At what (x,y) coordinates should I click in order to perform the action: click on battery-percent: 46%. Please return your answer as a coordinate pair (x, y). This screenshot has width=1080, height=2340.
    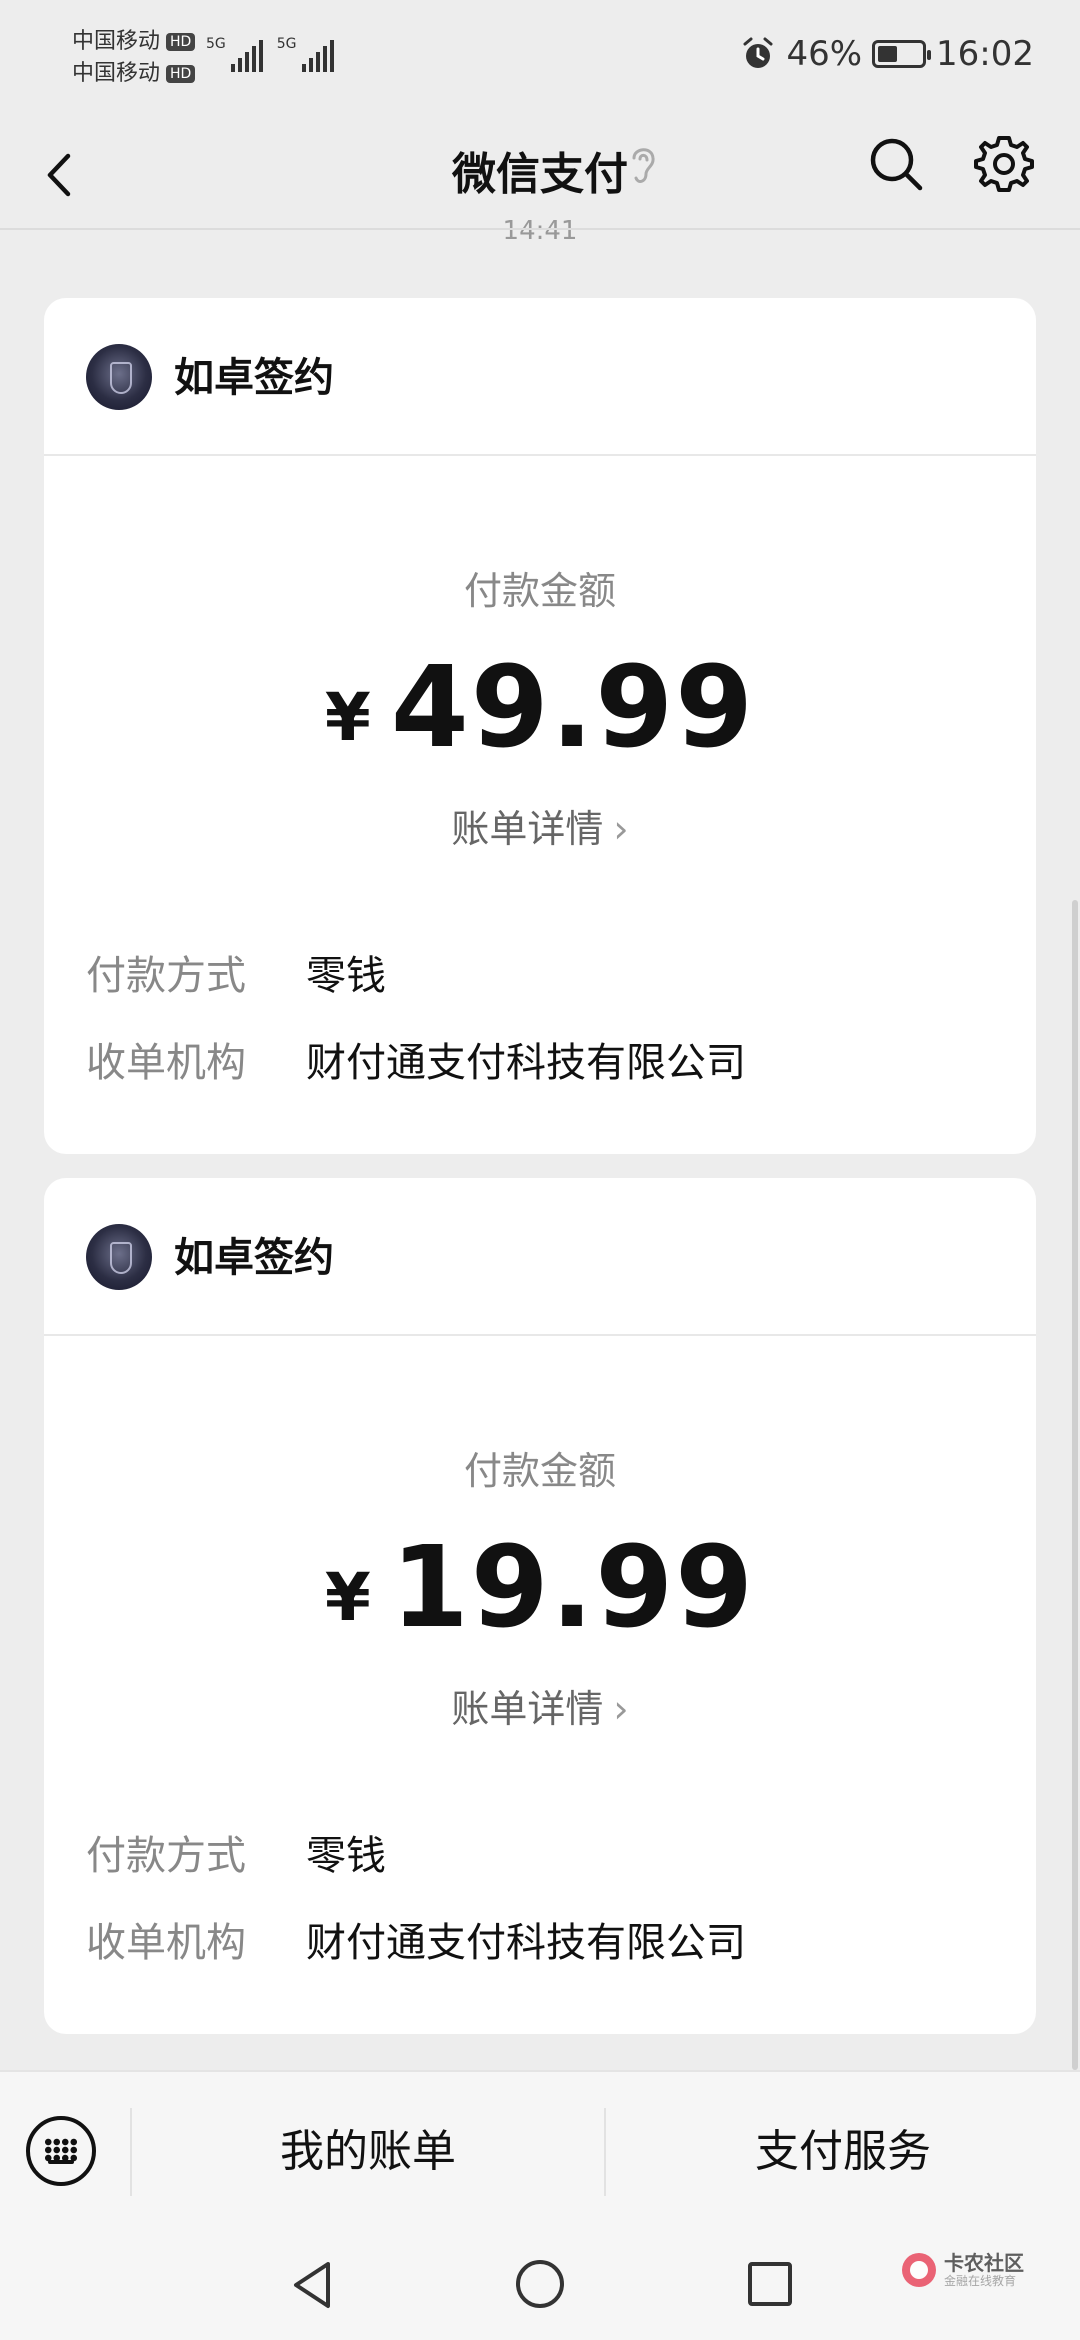
    Looking at the image, I should click on (824, 54).